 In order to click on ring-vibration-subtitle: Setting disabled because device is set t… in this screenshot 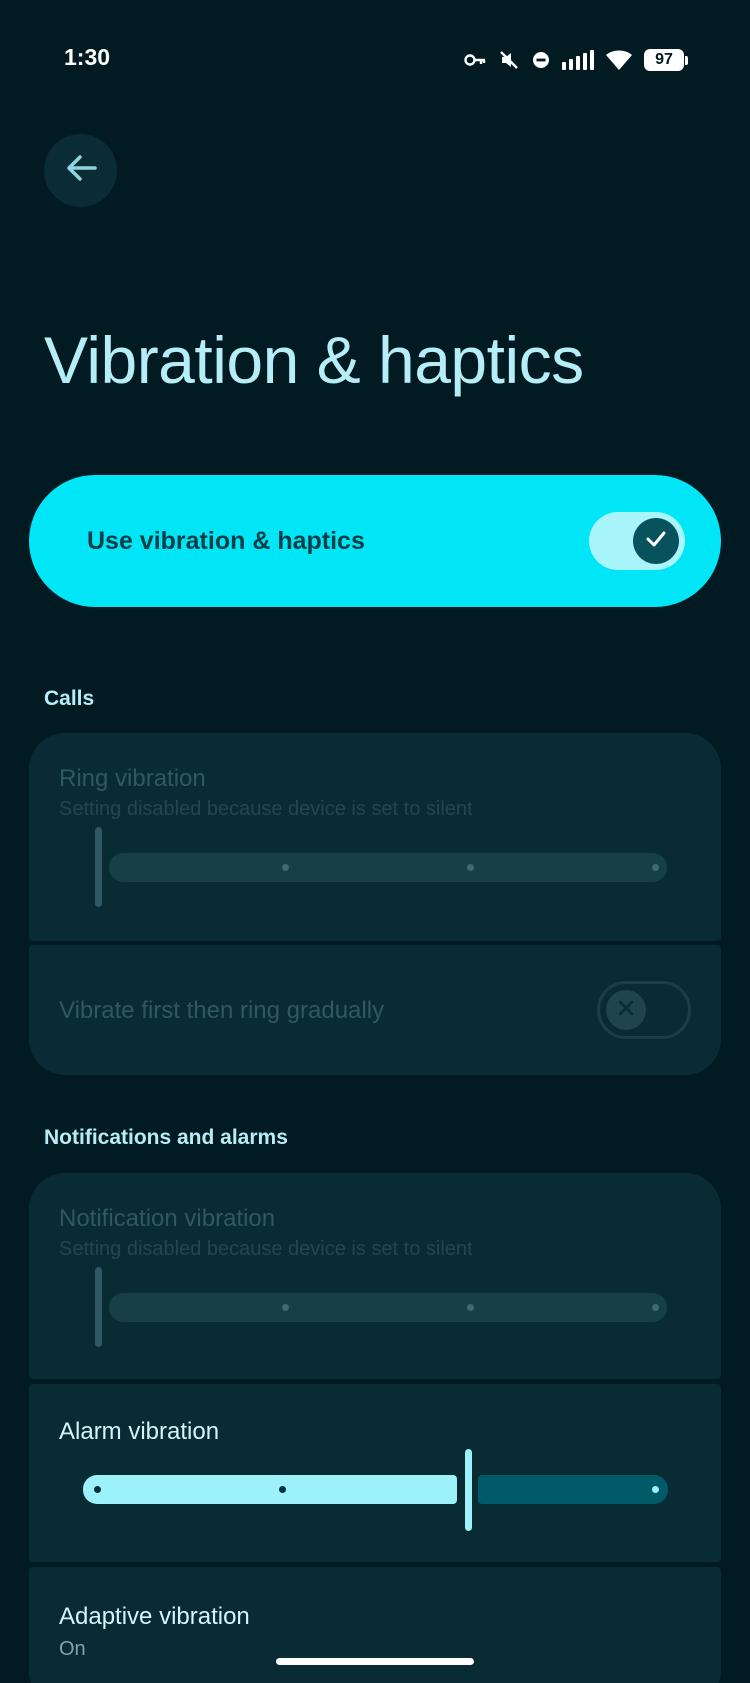, I will do `click(266, 809)`.